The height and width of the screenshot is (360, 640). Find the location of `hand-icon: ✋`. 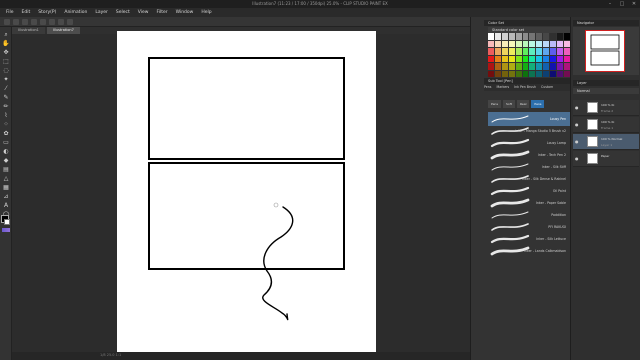

hand-icon: ✋ is located at coordinates (6, 44).